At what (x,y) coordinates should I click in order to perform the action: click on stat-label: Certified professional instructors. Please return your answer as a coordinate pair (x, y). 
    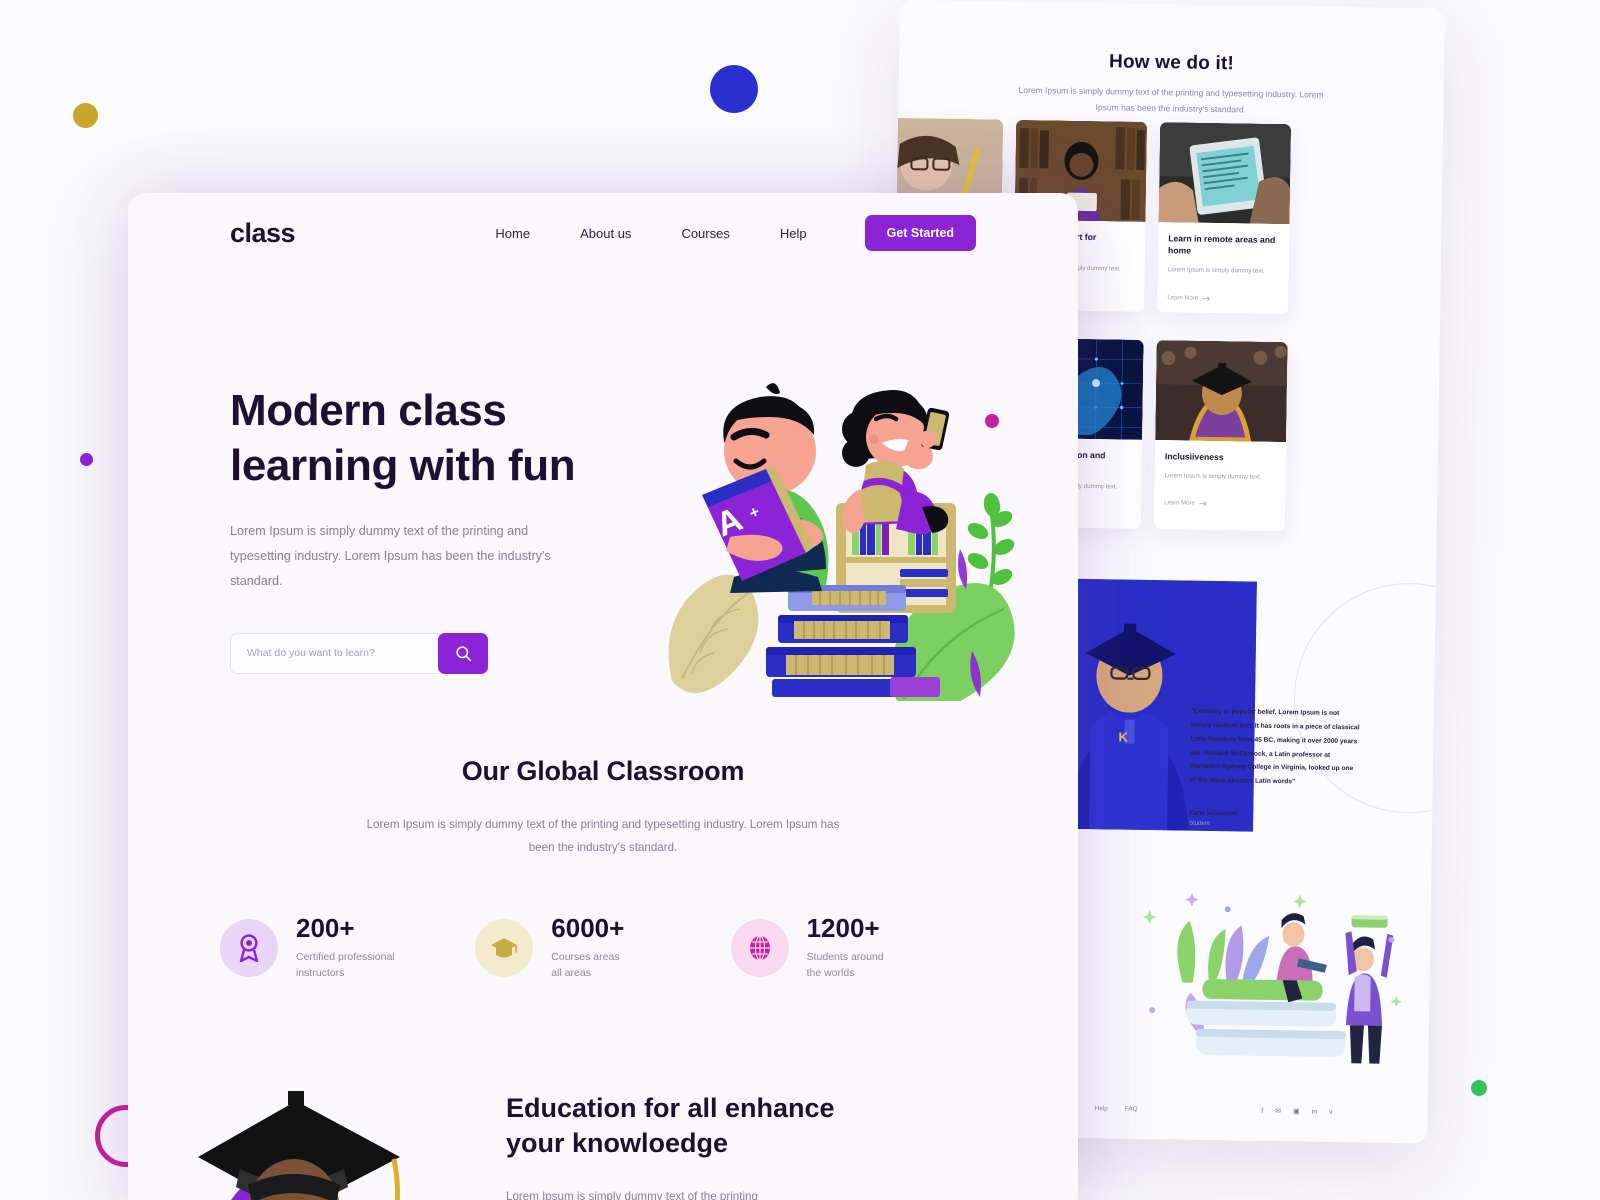
    Looking at the image, I should click on (345, 966).